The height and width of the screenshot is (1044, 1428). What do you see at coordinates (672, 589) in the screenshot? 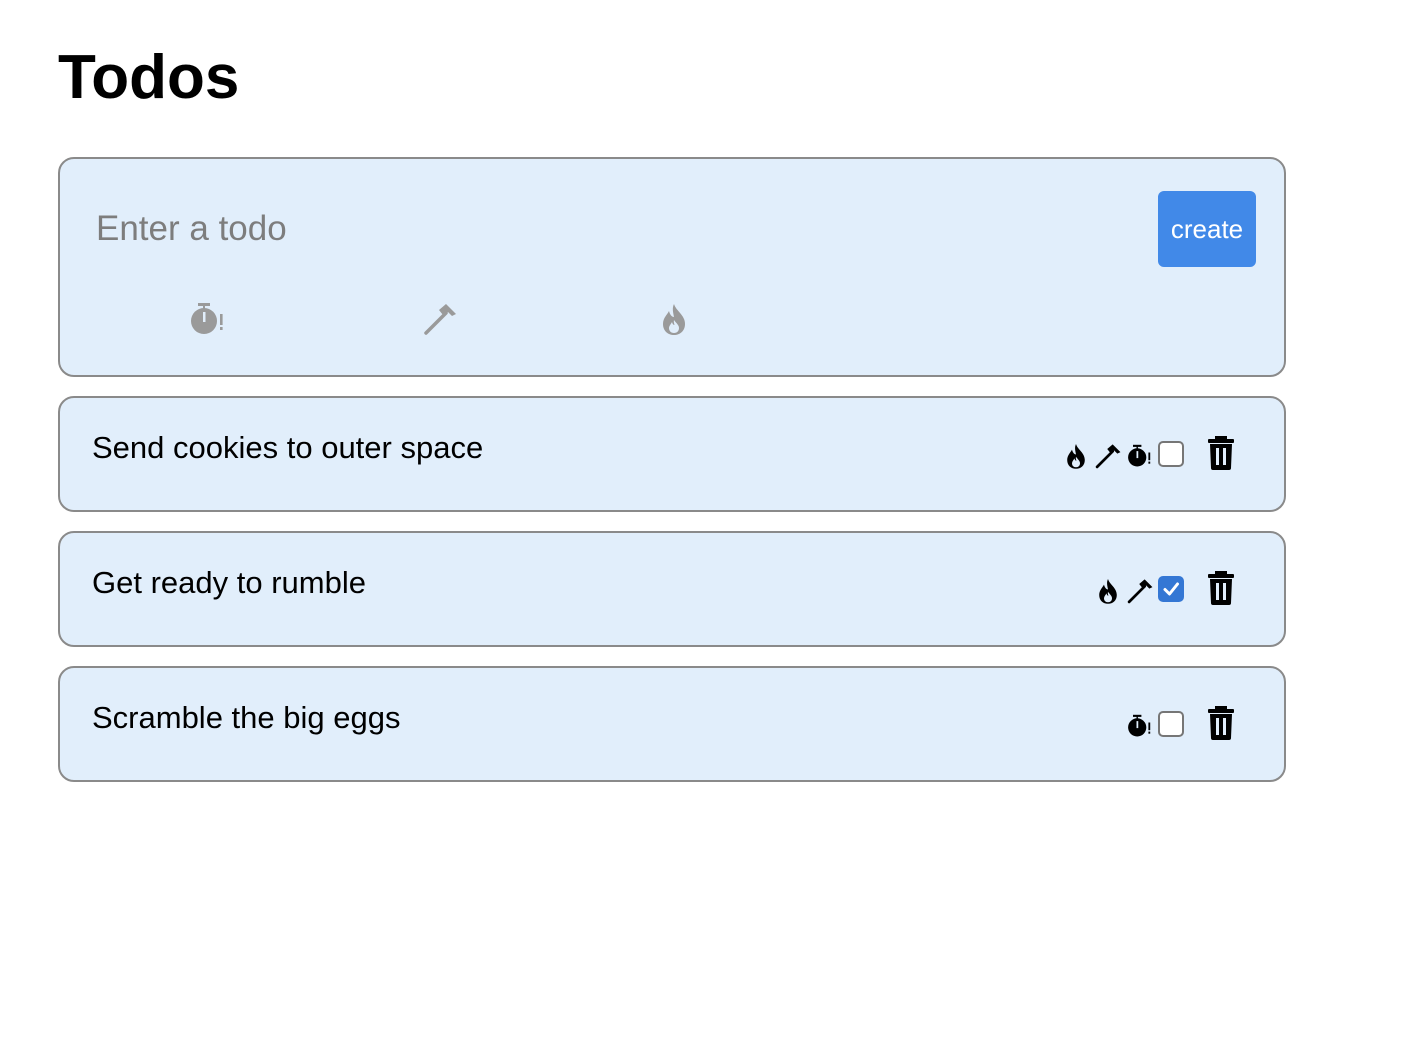
I see `todo-item: Get ready to rumble` at bounding box center [672, 589].